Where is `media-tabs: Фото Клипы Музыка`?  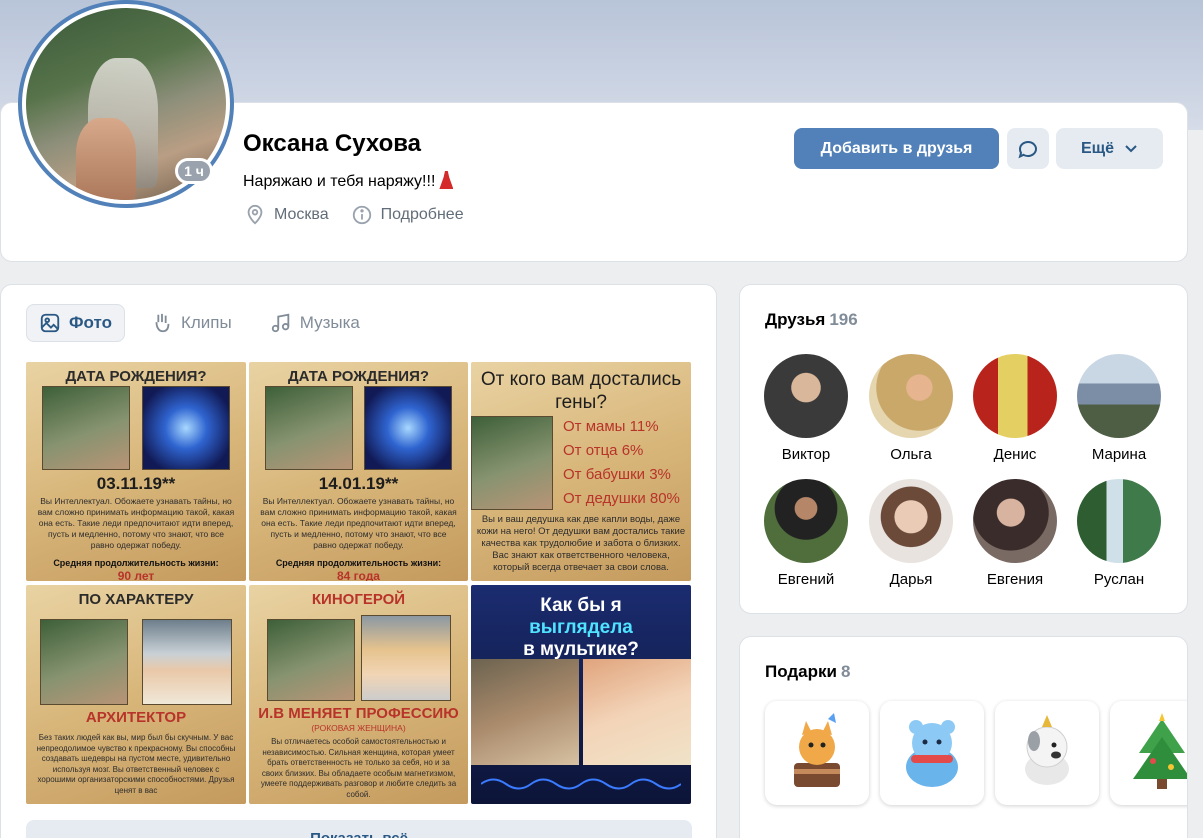
media-tabs: Фото Клипы Музыка is located at coordinates (199, 323).